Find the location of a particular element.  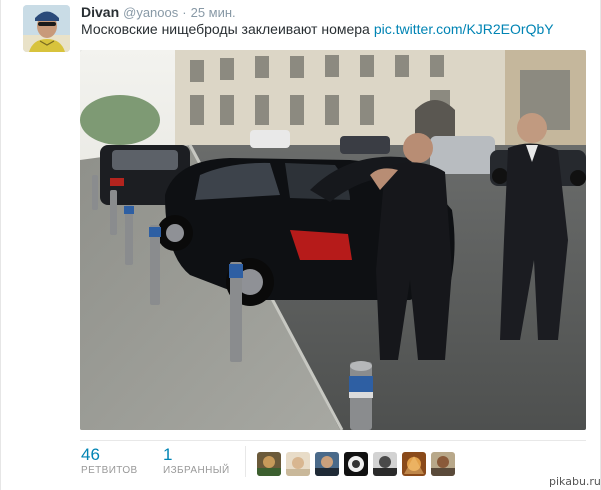

timestamp: 25 мин. is located at coordinates (213, 12).